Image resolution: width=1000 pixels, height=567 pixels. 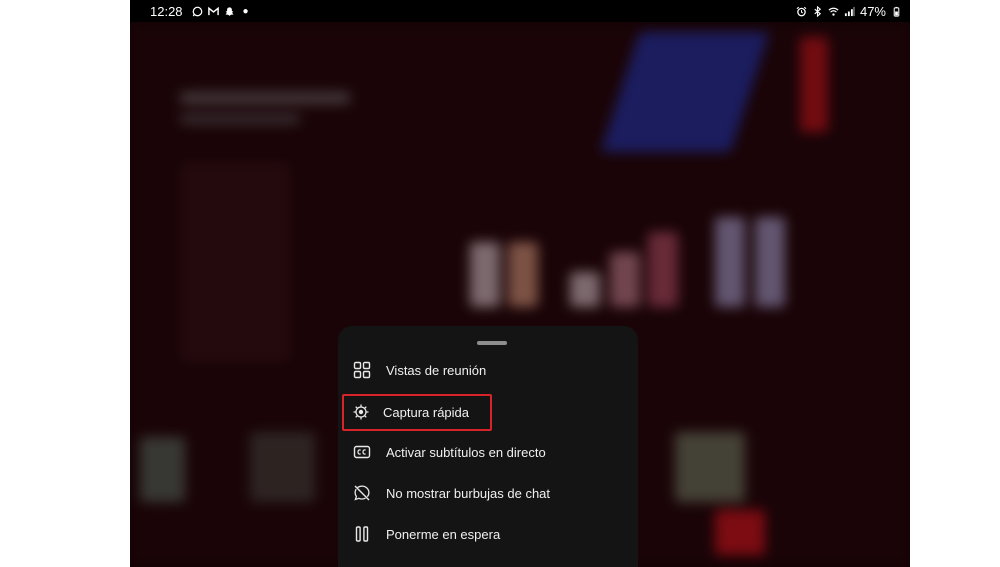 I want to click on menu-item-live-captions: Activar subtítulos en directo, so click(x=488, y=452).